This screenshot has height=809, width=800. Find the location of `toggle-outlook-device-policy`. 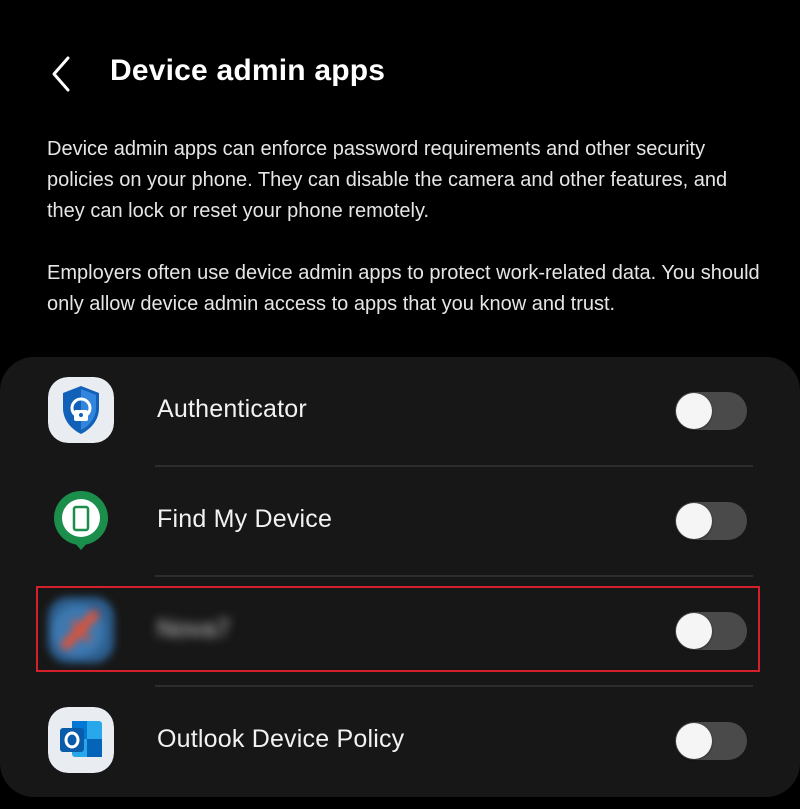

toggle-outlook-device-policy is located at coordinates (711, 741).